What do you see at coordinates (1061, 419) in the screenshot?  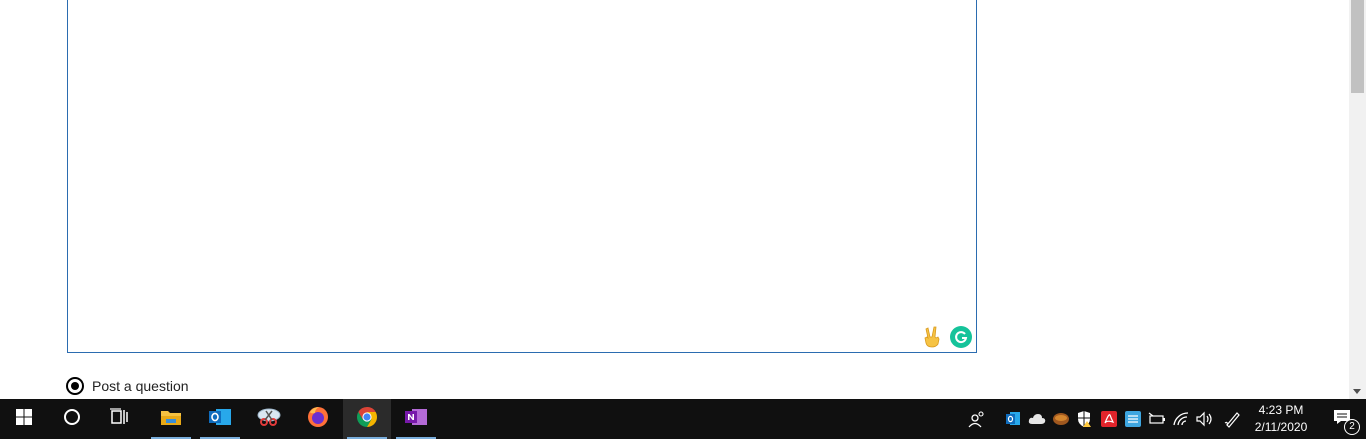 I see `app-tray-icon` at bounding box center [1061, 419].